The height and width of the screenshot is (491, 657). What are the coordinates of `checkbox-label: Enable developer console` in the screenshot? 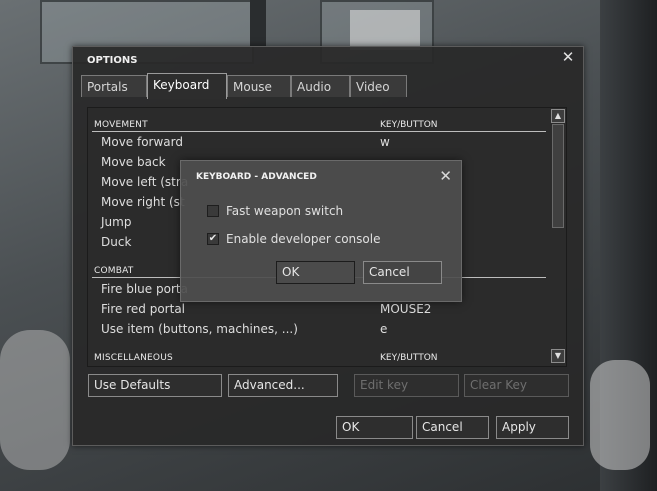 It's located at (303, 239).